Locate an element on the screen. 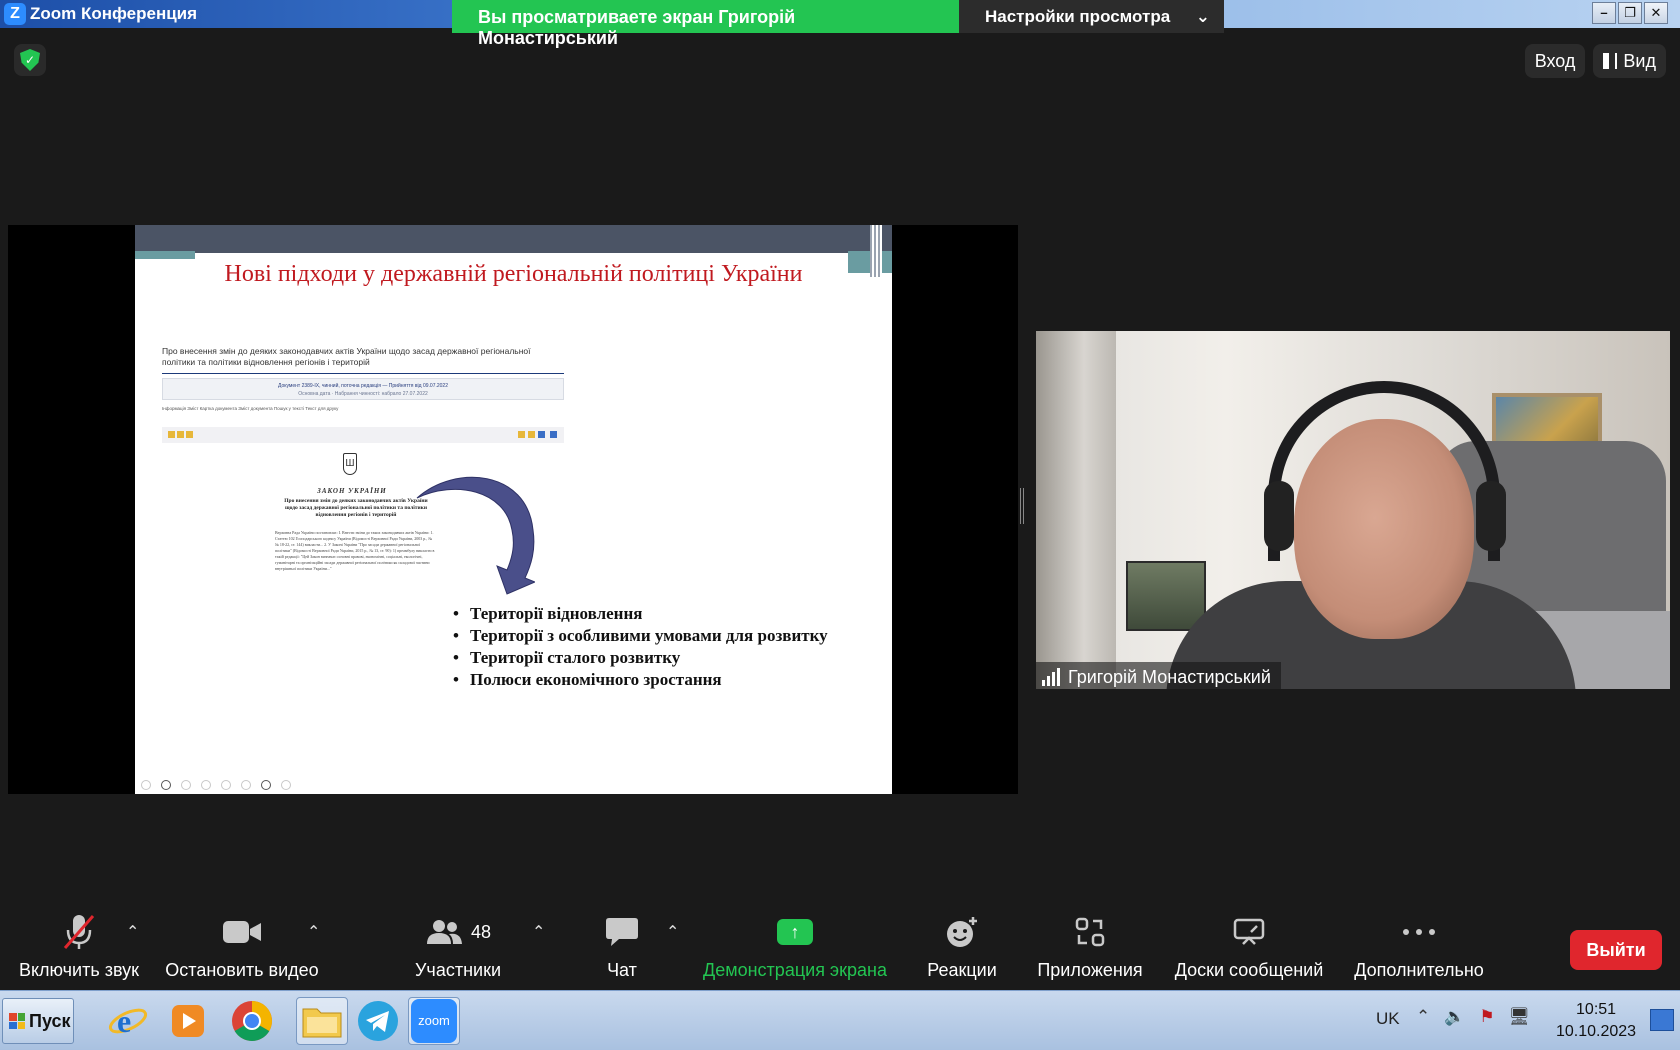 Image resolution: width=1680 pixels, height=1050 pixels. leave-meeting-button: Выйти is located at coordinates (1616, 950).